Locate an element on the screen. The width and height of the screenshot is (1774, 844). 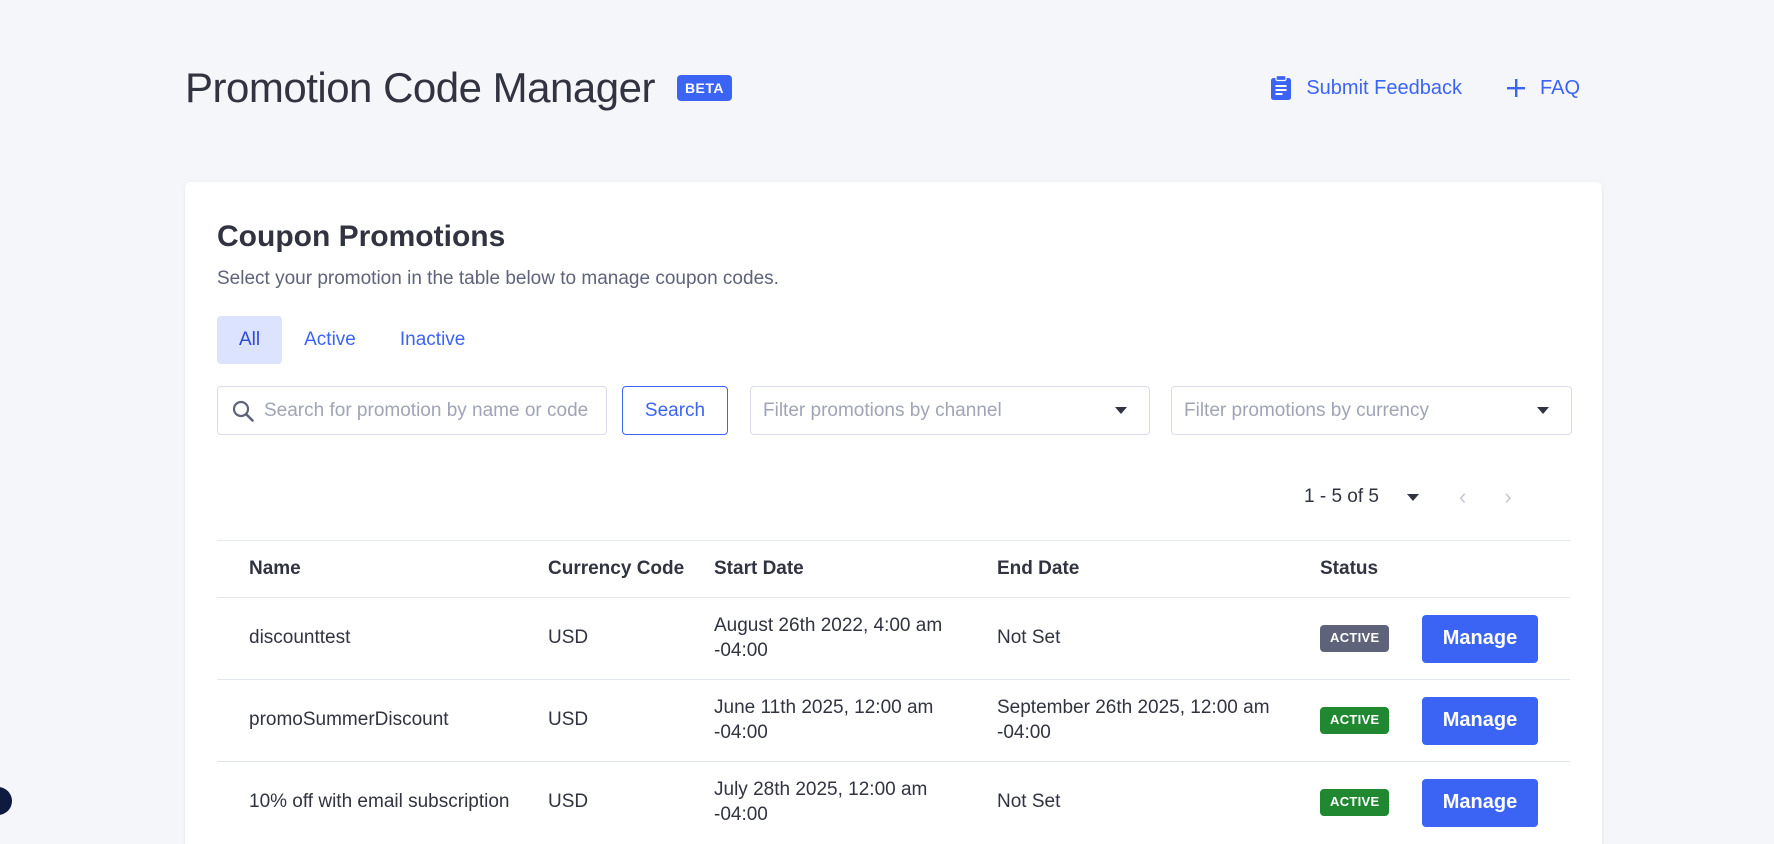
currency-filter-select: Filter promotions by currency is located at coordinates (1371, 410).